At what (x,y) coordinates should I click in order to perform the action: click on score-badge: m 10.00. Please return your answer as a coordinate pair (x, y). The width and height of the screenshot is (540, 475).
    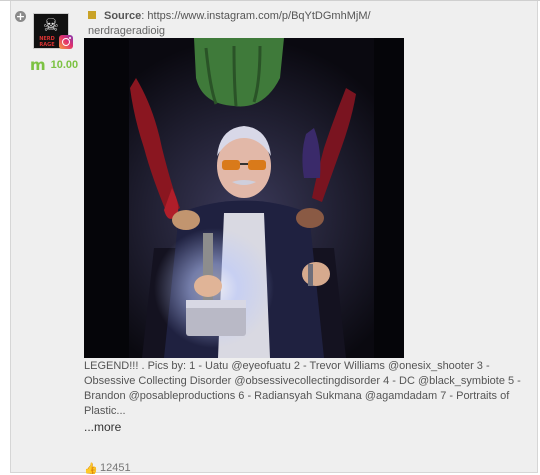
    Looking at the image, I should click on (54, 65).